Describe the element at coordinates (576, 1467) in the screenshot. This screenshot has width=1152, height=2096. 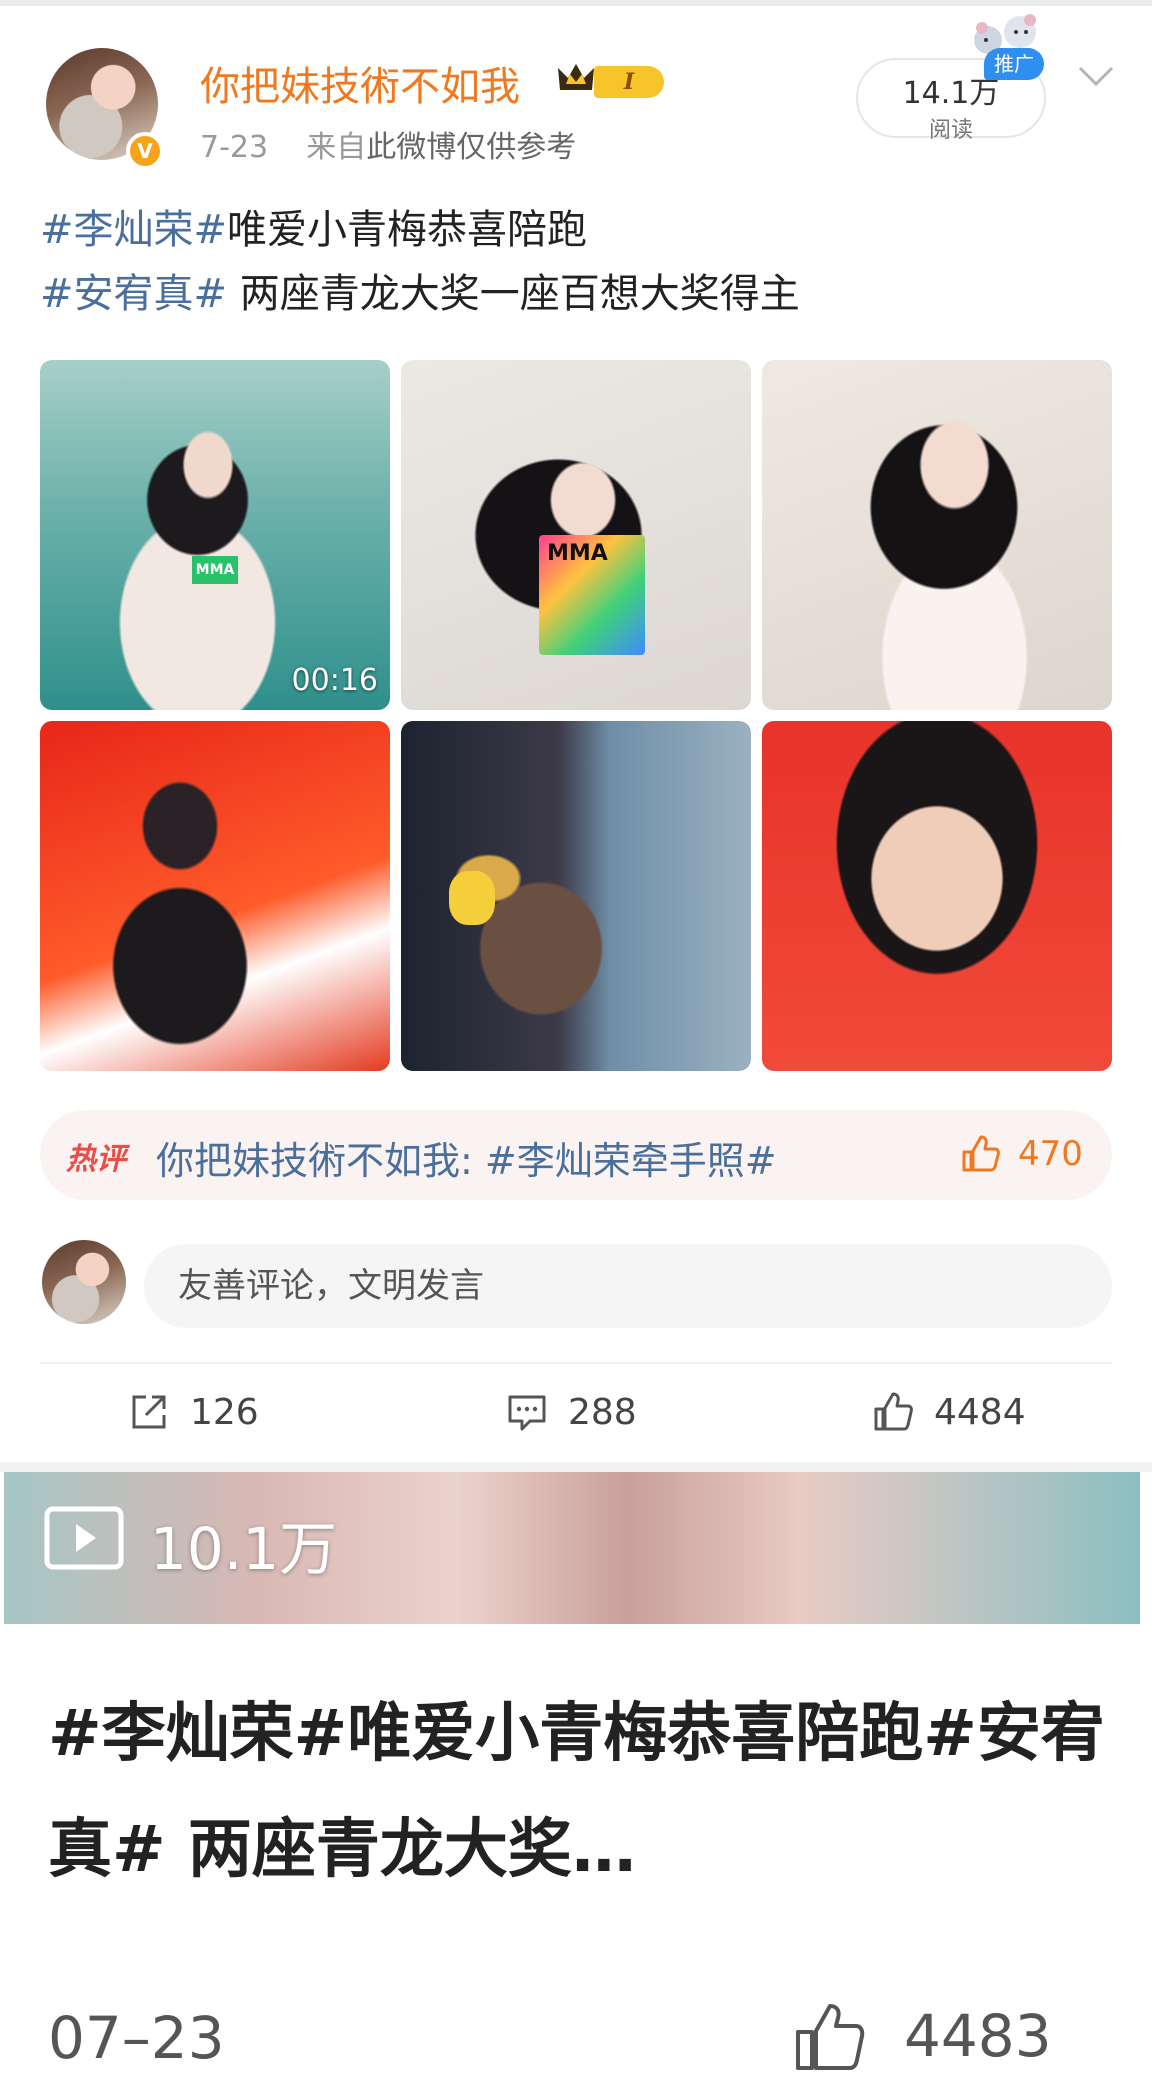
I see `section-gap` at that location.